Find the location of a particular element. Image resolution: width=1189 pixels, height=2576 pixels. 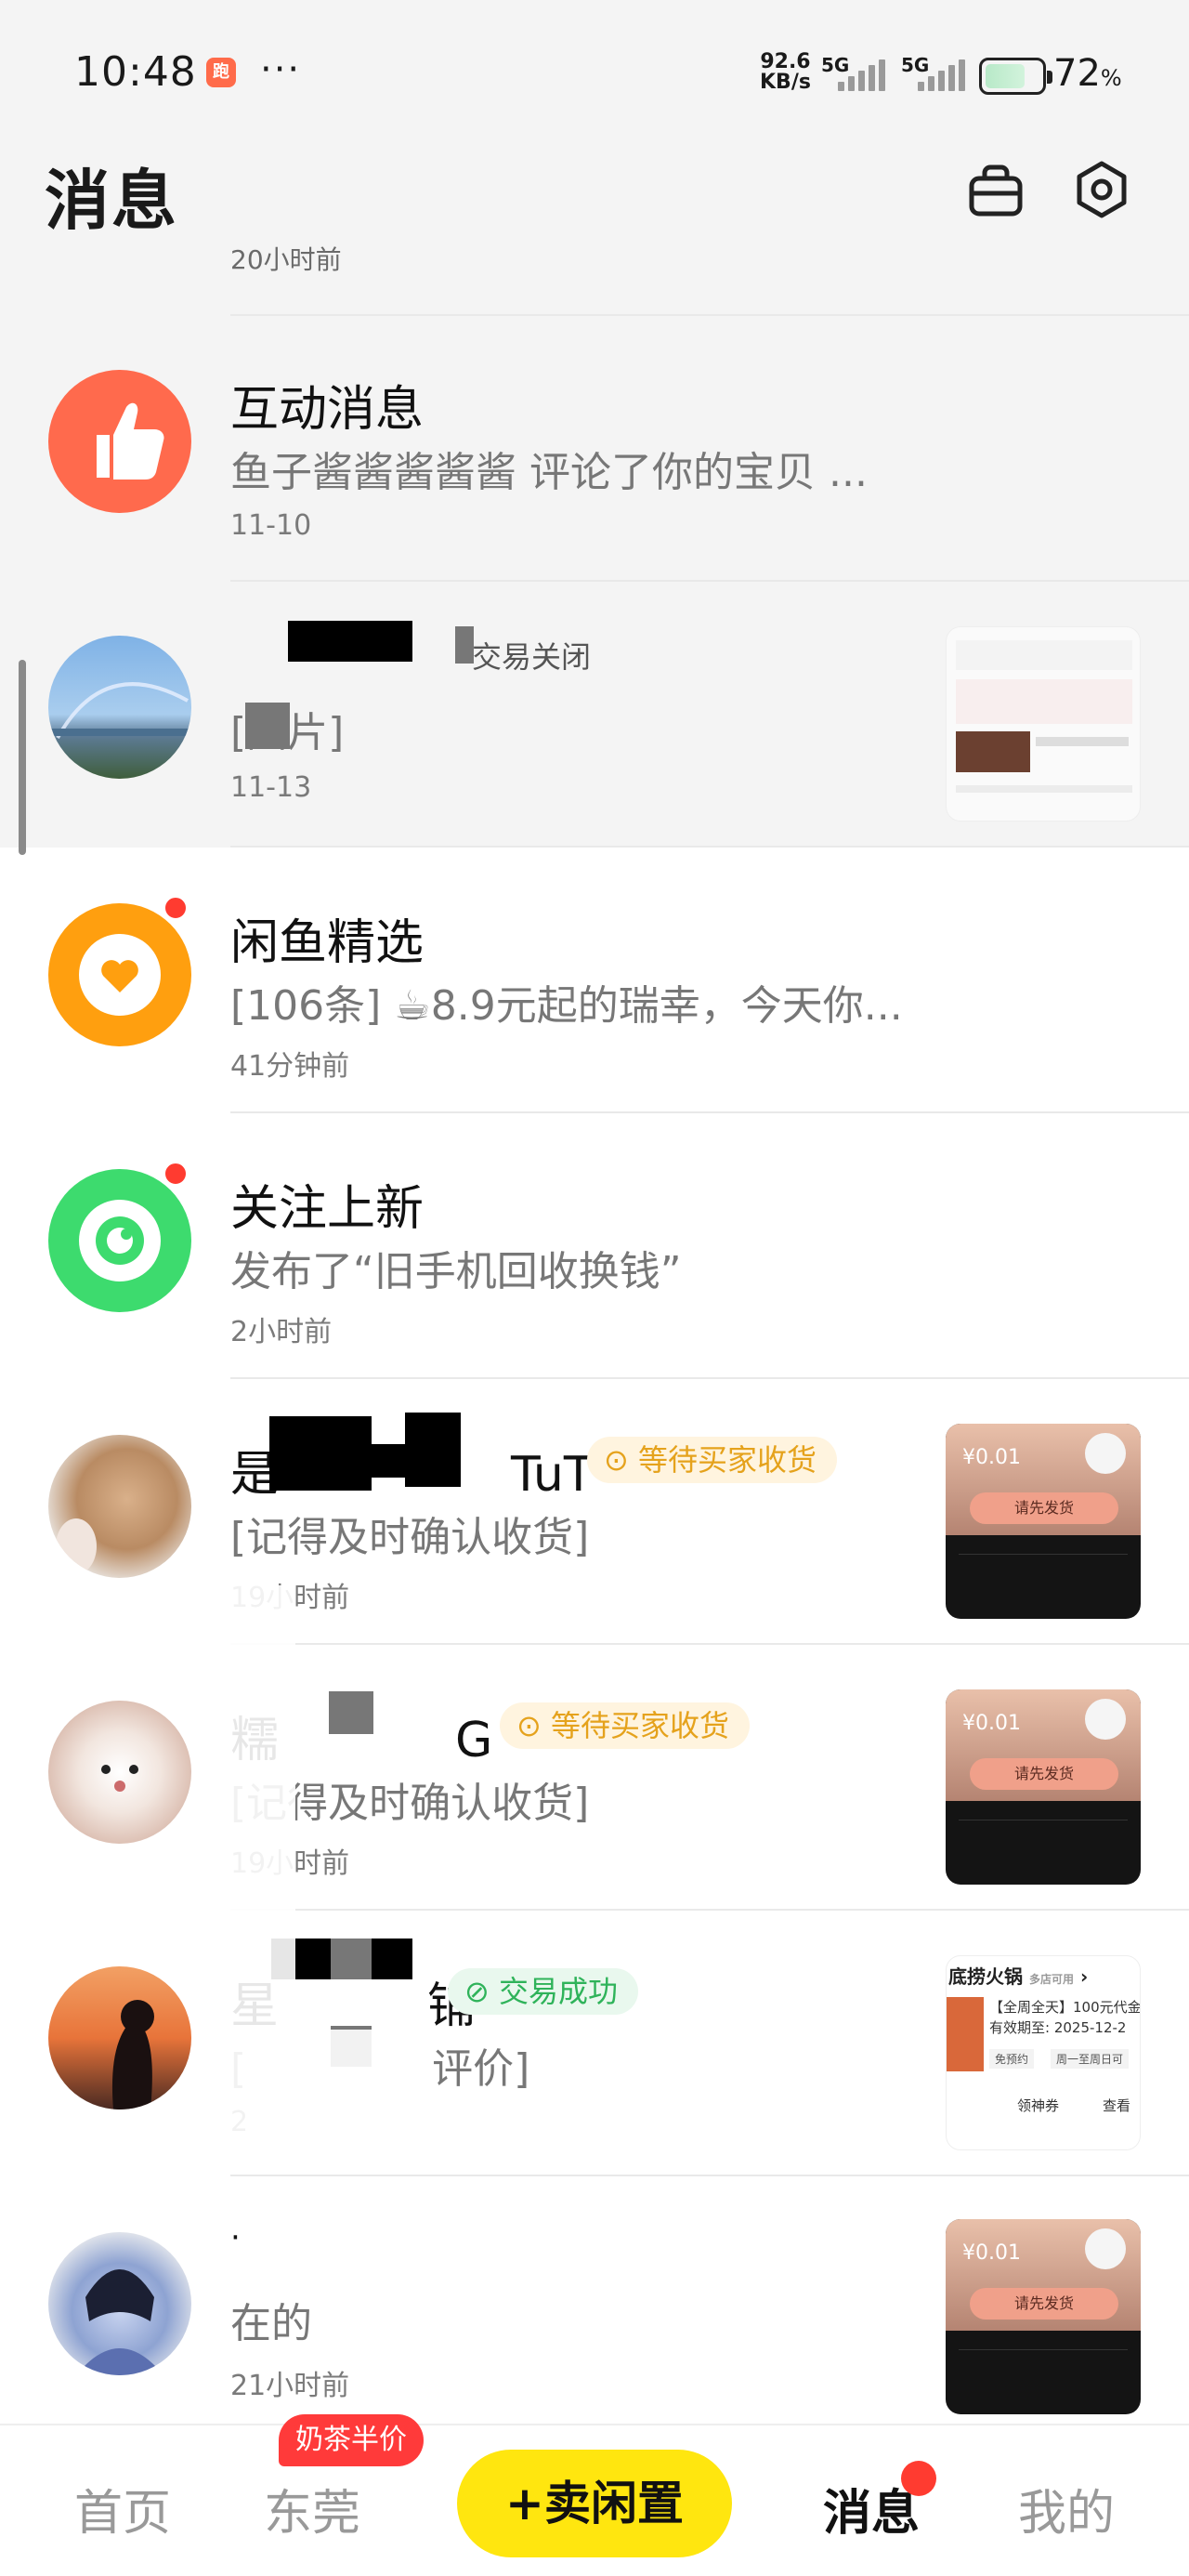

battery-percent: 72% is located at coordinates (1087, 73).